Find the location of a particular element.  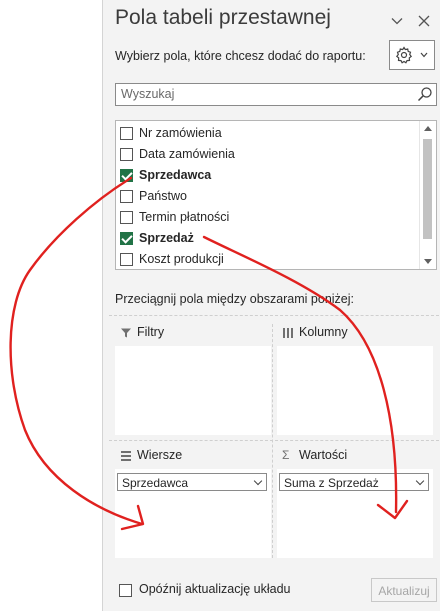

scroll-up-arrow-icon is located at coordinates (428, 128).